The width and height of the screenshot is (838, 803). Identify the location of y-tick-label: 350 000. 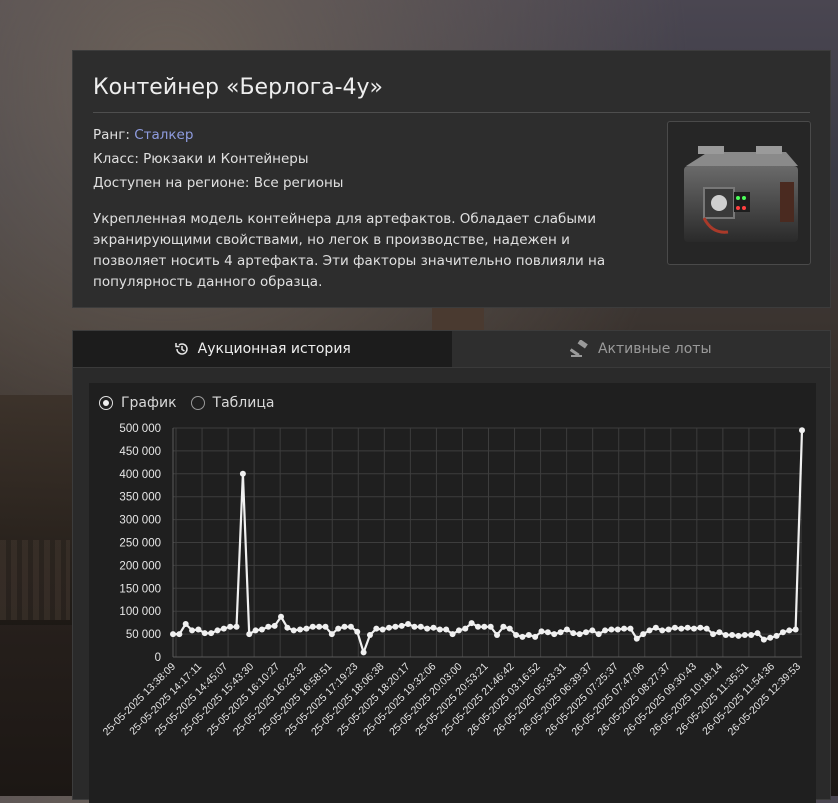
(140, 498).